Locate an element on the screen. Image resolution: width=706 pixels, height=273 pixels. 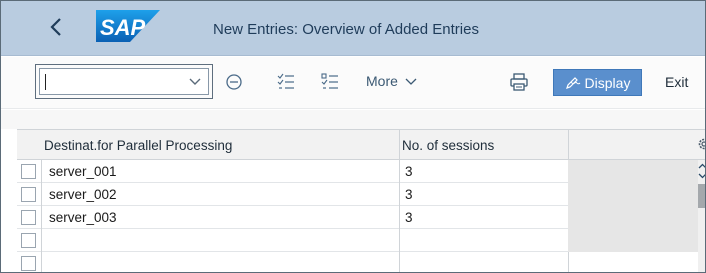
destination-cell: server_001 is located at coordinates (83, 171).